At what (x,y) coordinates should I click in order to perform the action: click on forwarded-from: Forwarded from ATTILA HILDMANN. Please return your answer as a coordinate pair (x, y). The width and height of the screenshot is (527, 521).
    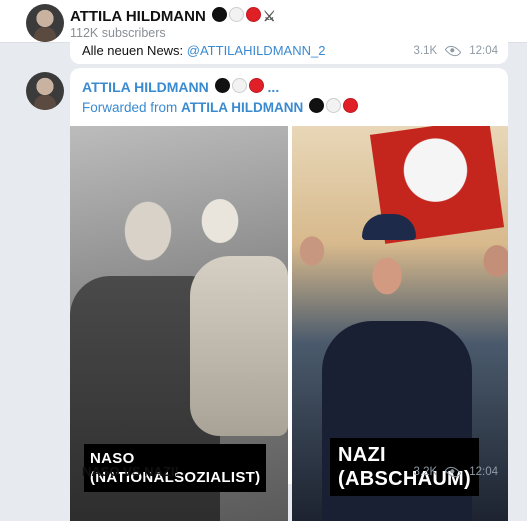
    Looking at the image, I should click on (220, 106).